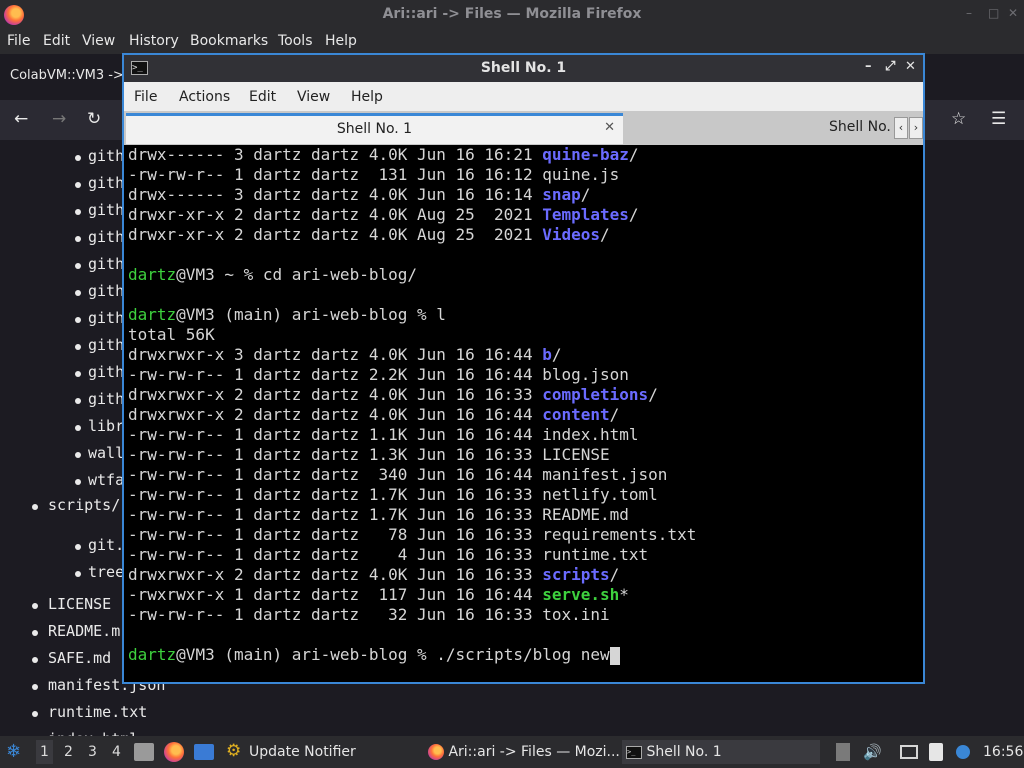 The image size is (1024, 768). What do you see at coordinates (993, 13) in the screenshot?
I see `maximize-icon: □` at bounding box center [993, 13].